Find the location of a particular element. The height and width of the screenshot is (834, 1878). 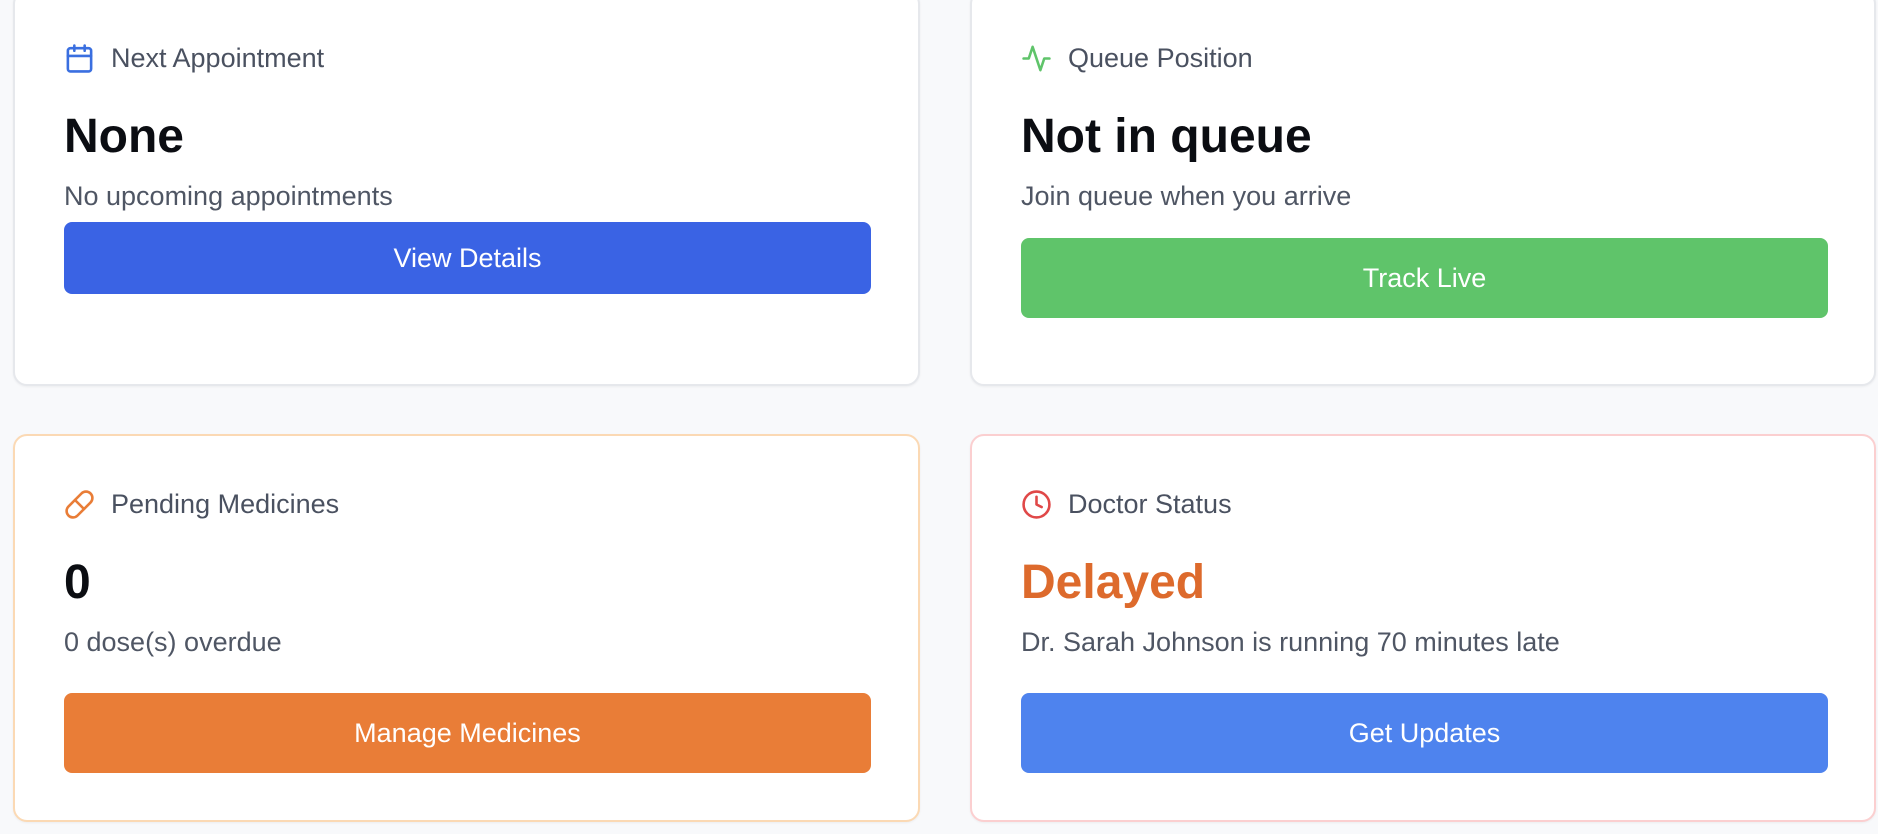

appointment-subtitle: No upcoming appointments is located at coordinates (228, 196).